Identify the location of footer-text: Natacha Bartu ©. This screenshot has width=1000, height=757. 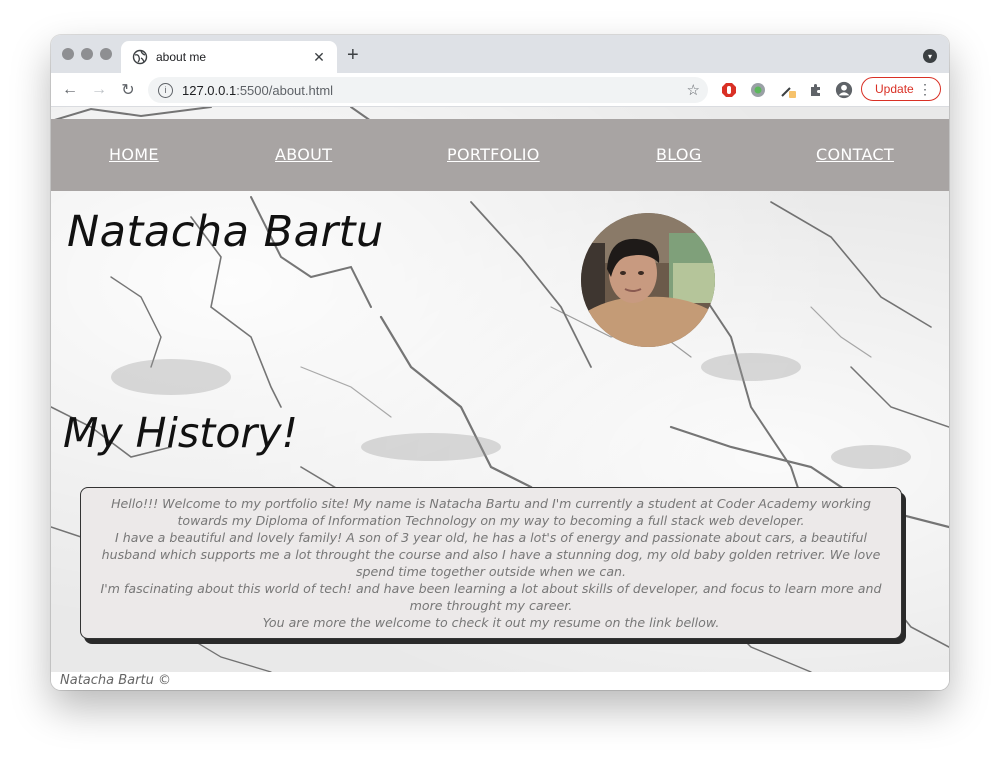
(115, 680).